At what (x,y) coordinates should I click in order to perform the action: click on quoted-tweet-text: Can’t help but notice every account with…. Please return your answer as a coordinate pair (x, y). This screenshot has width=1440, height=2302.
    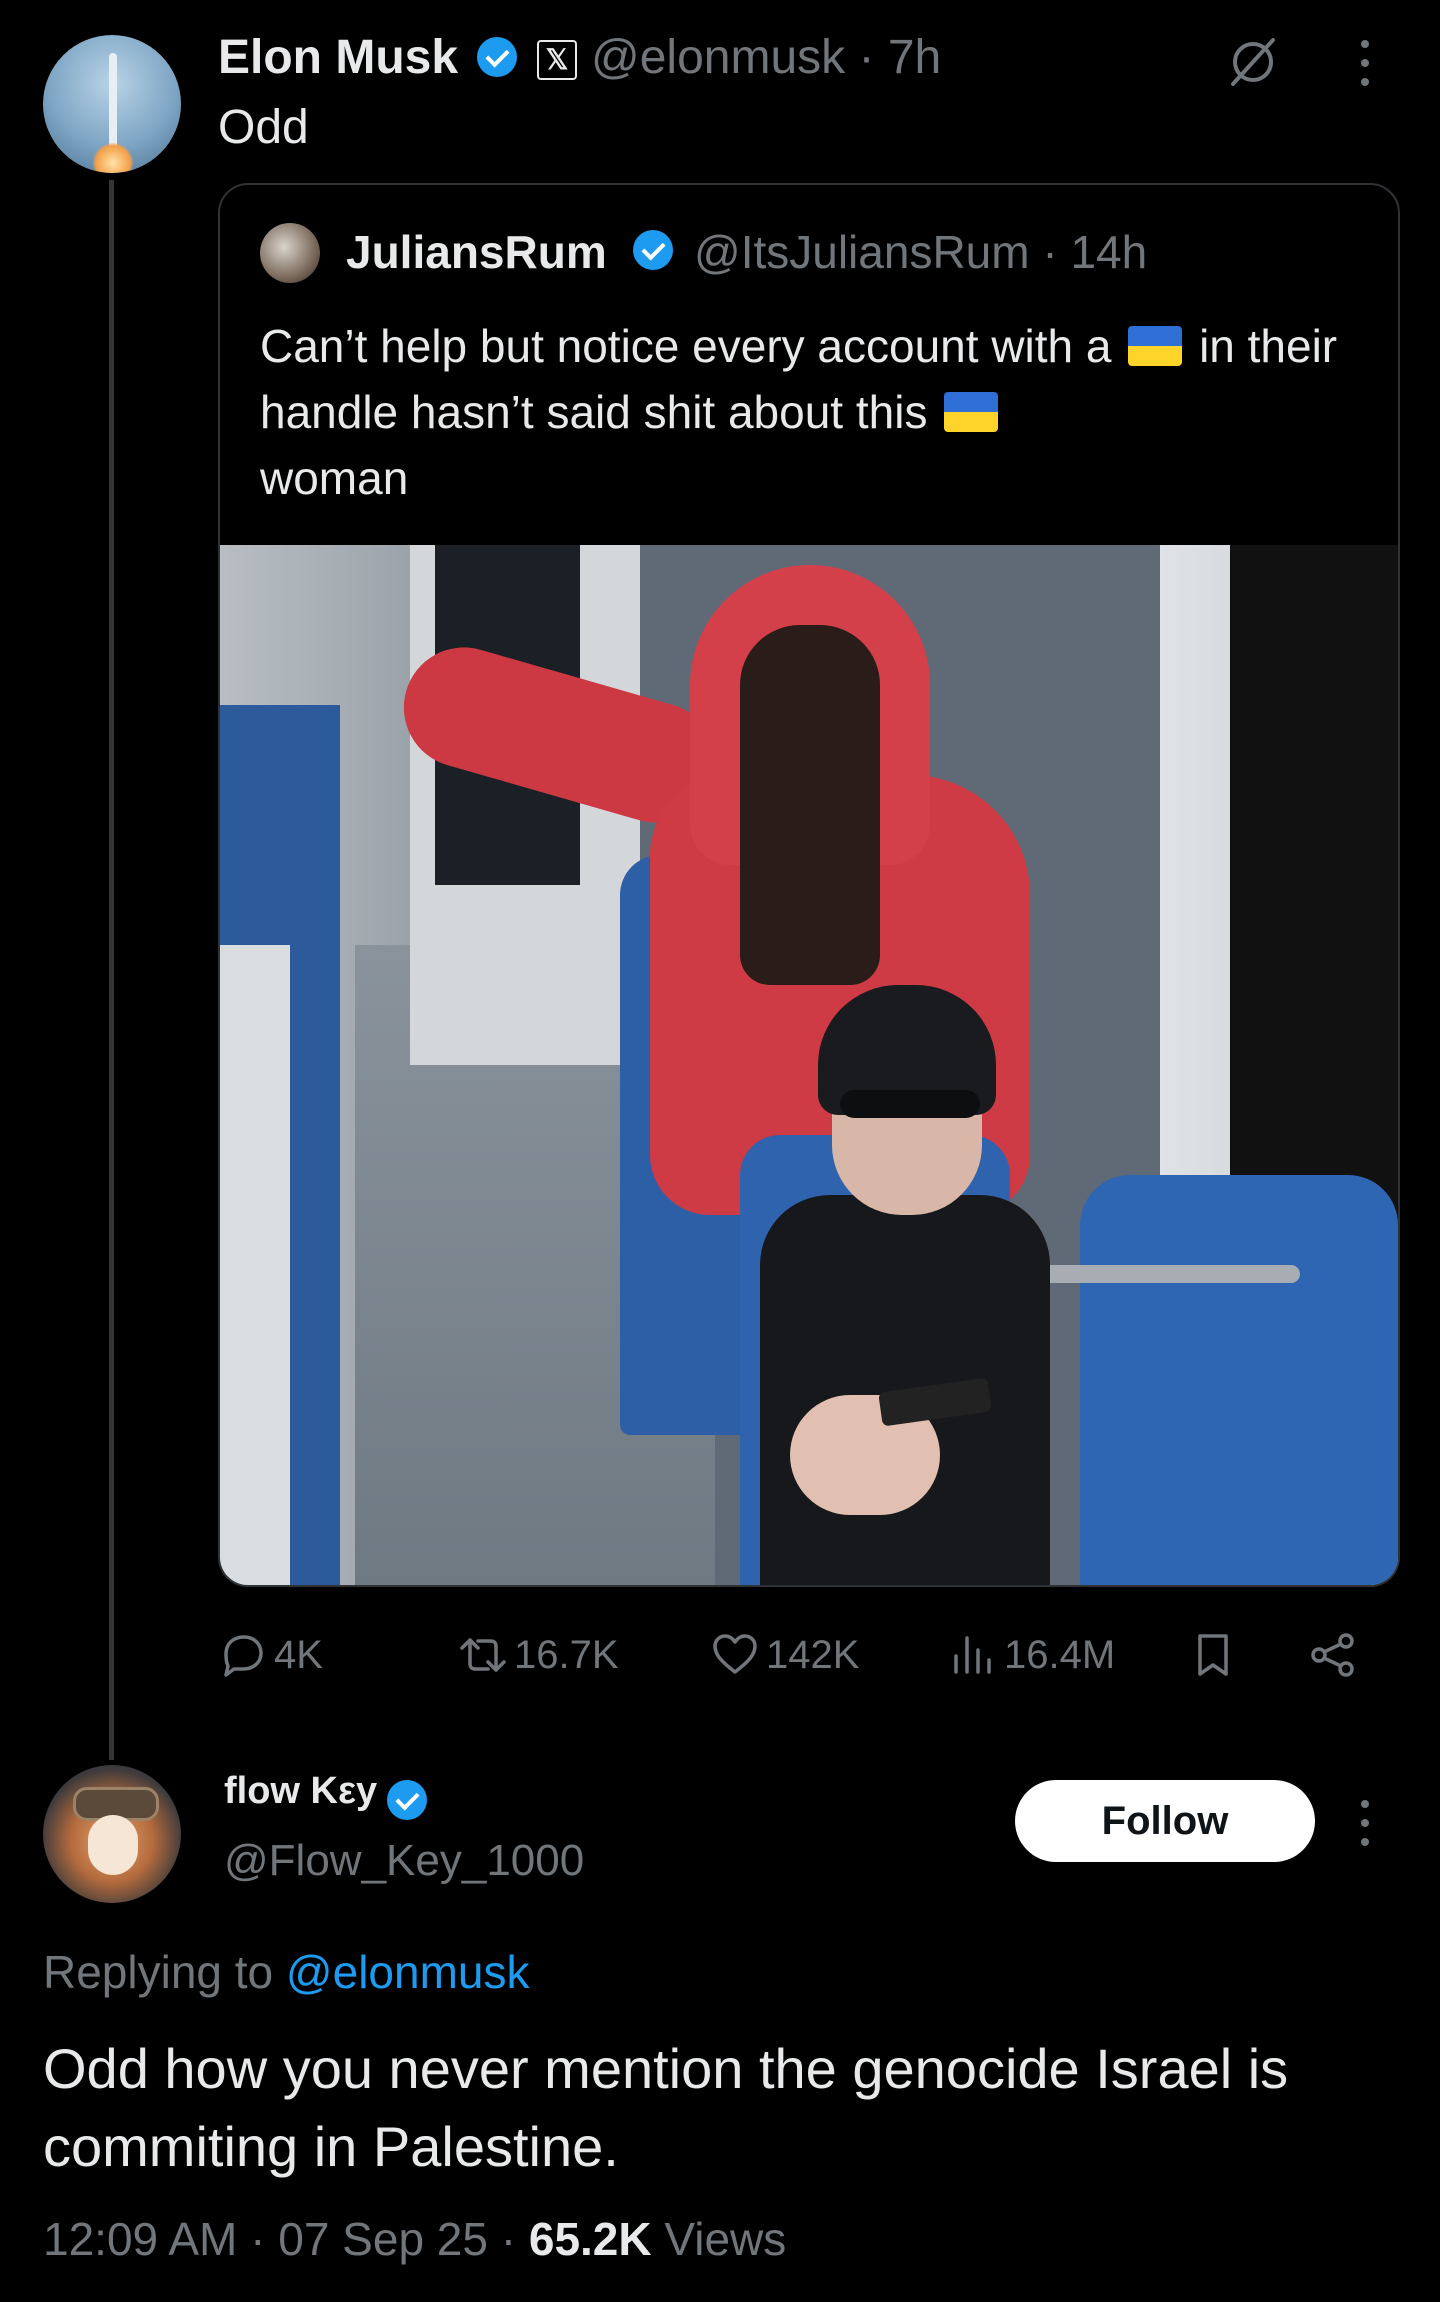
    Looking at the image, I should click on (815, 412).